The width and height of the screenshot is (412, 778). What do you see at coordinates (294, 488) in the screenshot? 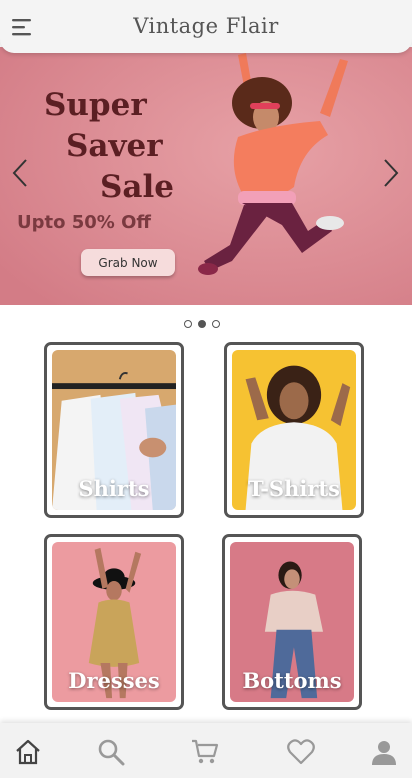
I see `category-label: T-Shirts` at bounding box center [294, 488].